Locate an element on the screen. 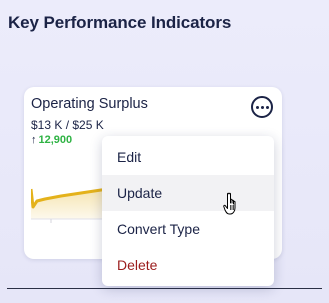  menu-item-delete: Delete is located at coordinates (188, 265).